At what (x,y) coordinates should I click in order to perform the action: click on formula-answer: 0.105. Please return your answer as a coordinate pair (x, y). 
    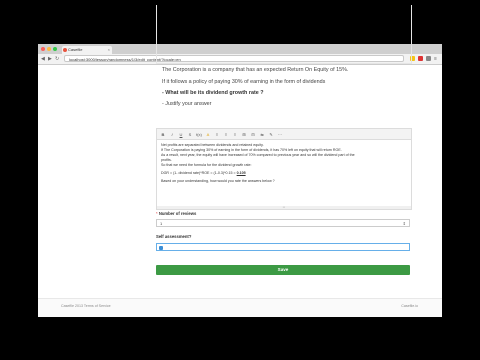
    Looking at the image, I should click on (241, 173).